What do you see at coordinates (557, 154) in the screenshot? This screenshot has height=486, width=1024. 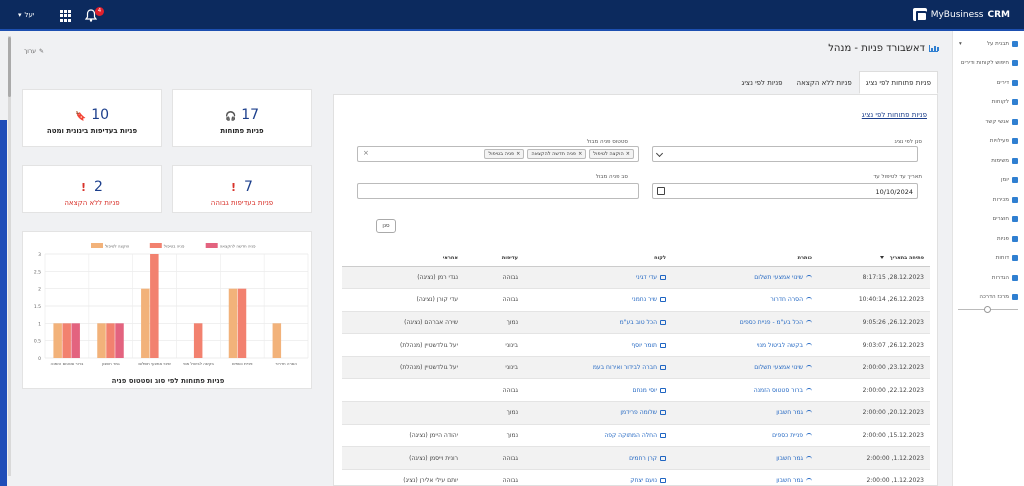 I see `status-chip: פניה חדשה להקצאה ×` at bounding box center [557, 154].